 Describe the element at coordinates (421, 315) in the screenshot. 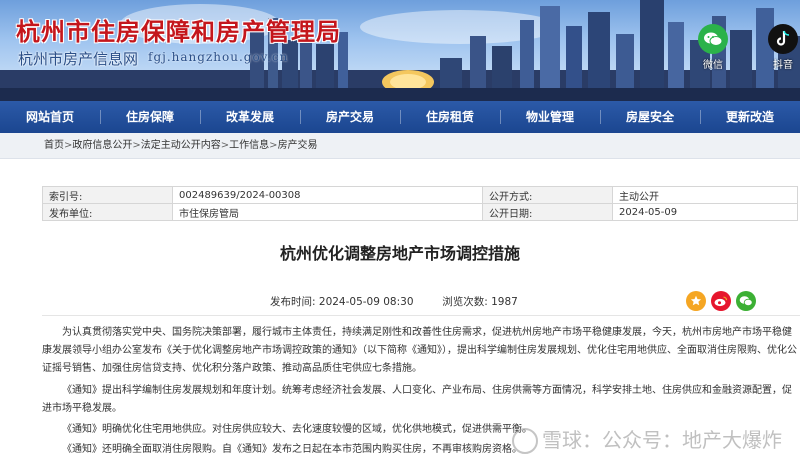

I see `divider` at that location.